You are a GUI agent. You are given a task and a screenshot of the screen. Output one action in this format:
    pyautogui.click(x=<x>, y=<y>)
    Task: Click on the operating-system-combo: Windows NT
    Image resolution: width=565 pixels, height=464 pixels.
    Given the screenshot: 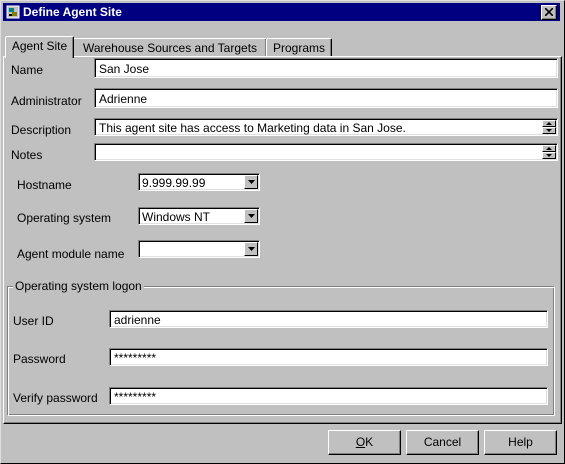 What is the action you would take?
    pyautogui.click(x=199, y=216)
    